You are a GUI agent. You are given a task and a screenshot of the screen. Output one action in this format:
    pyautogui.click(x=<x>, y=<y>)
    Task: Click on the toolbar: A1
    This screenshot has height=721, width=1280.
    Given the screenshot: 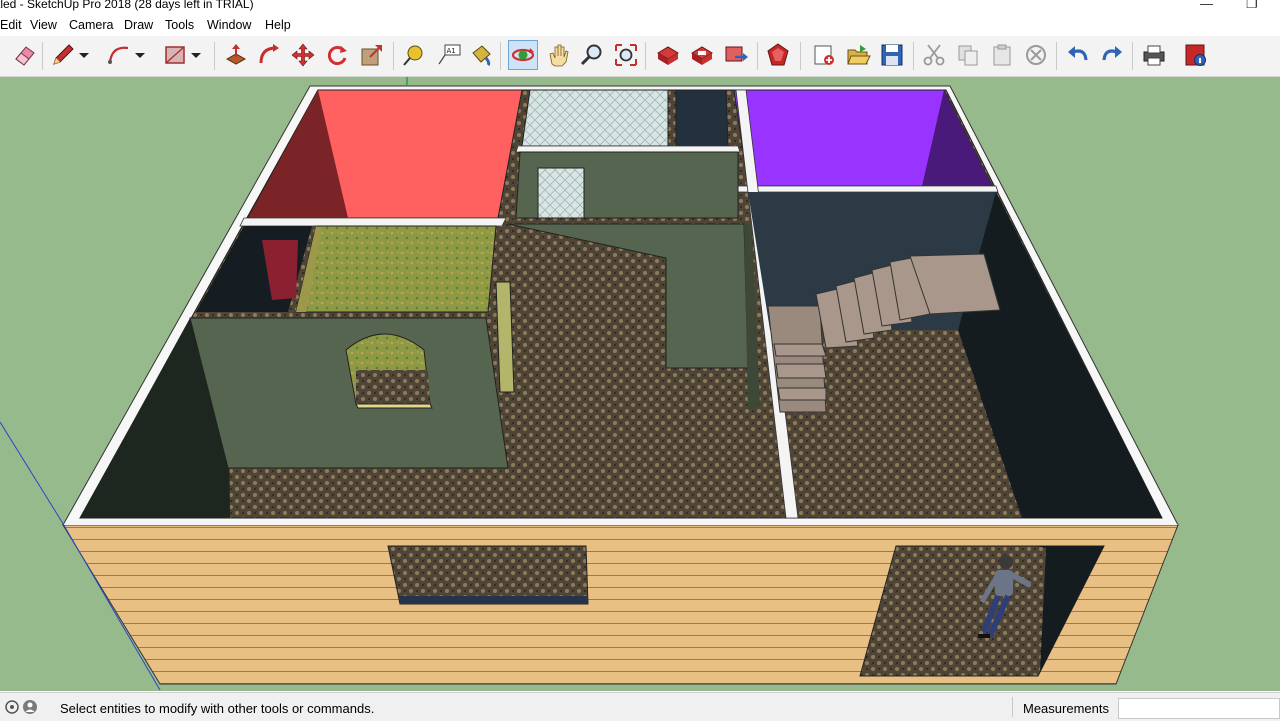 What is the action you would take?
    pyautogui.click(x=640, y=56)
    